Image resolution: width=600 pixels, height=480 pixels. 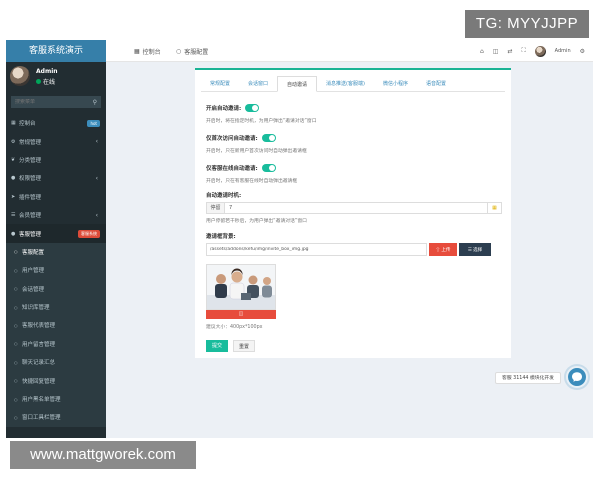 I want to click on sidebar-item-auth: ● 权限管理 ‹, so click(x=56, y=178).